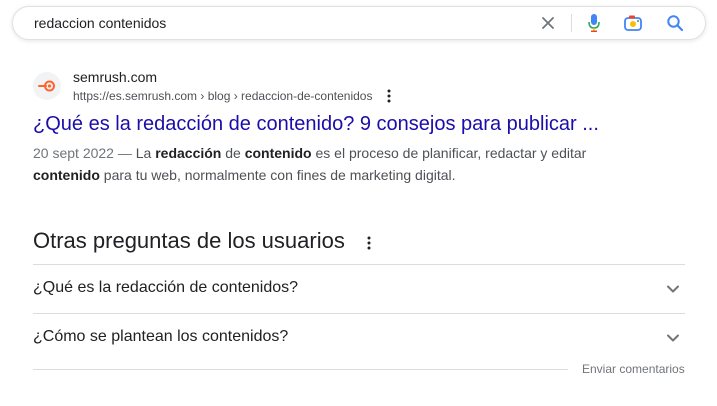 The width and height of the screenshot is (717, 406). Describe the element at coordinates (166, 287) in the screenshot. I see `paa-question-text: ¿Qué es la redacción de contenidos?` at that location.